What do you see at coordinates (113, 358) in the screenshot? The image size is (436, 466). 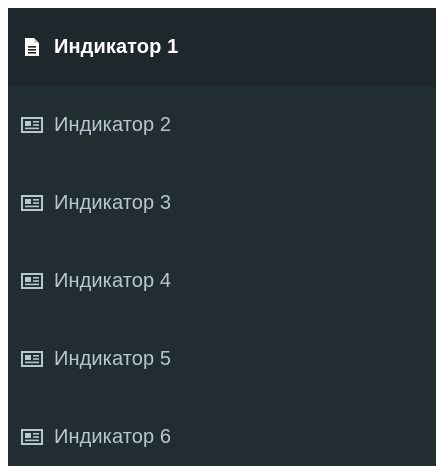 I see `menu-item-label: Индикатор 5` at bounding box center [113, 358].